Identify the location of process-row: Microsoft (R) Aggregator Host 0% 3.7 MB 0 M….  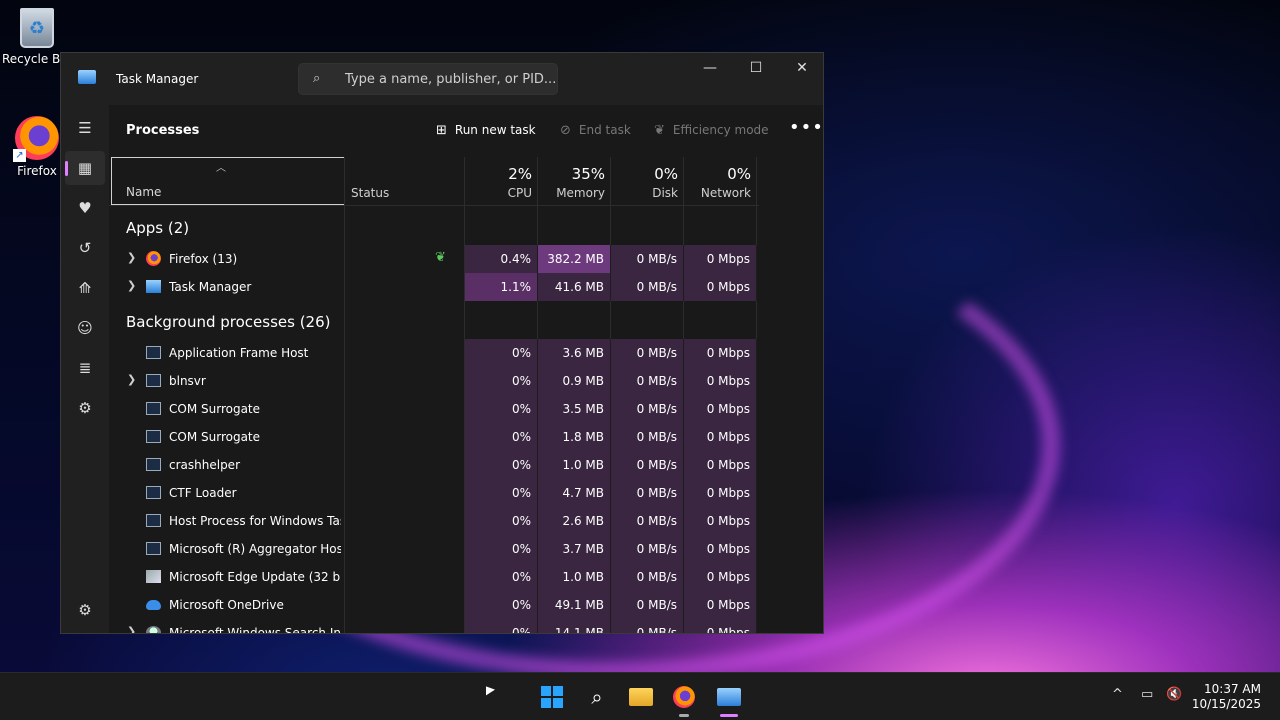
(434, 549).